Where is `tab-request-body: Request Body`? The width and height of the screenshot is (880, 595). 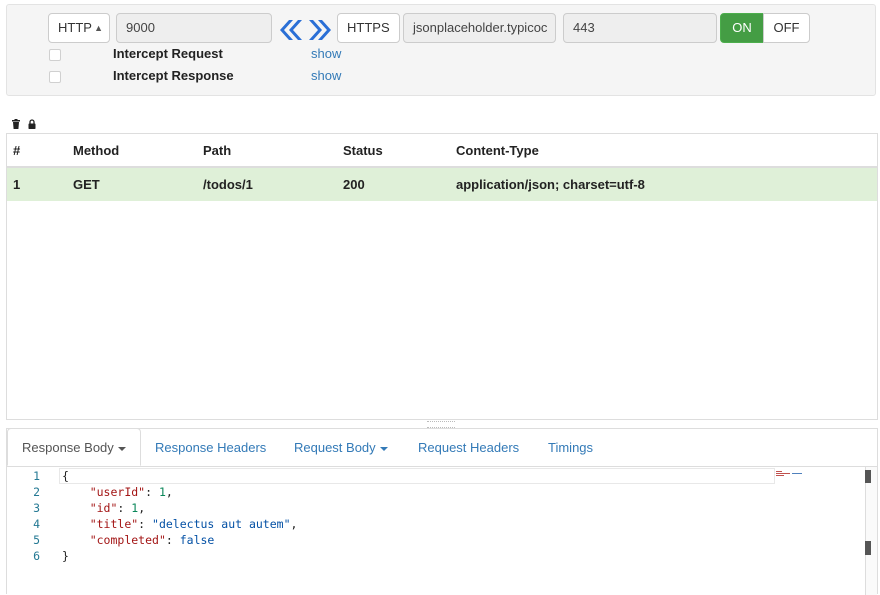
tab-request-body: Request Body is located at coordinates (341, 448).